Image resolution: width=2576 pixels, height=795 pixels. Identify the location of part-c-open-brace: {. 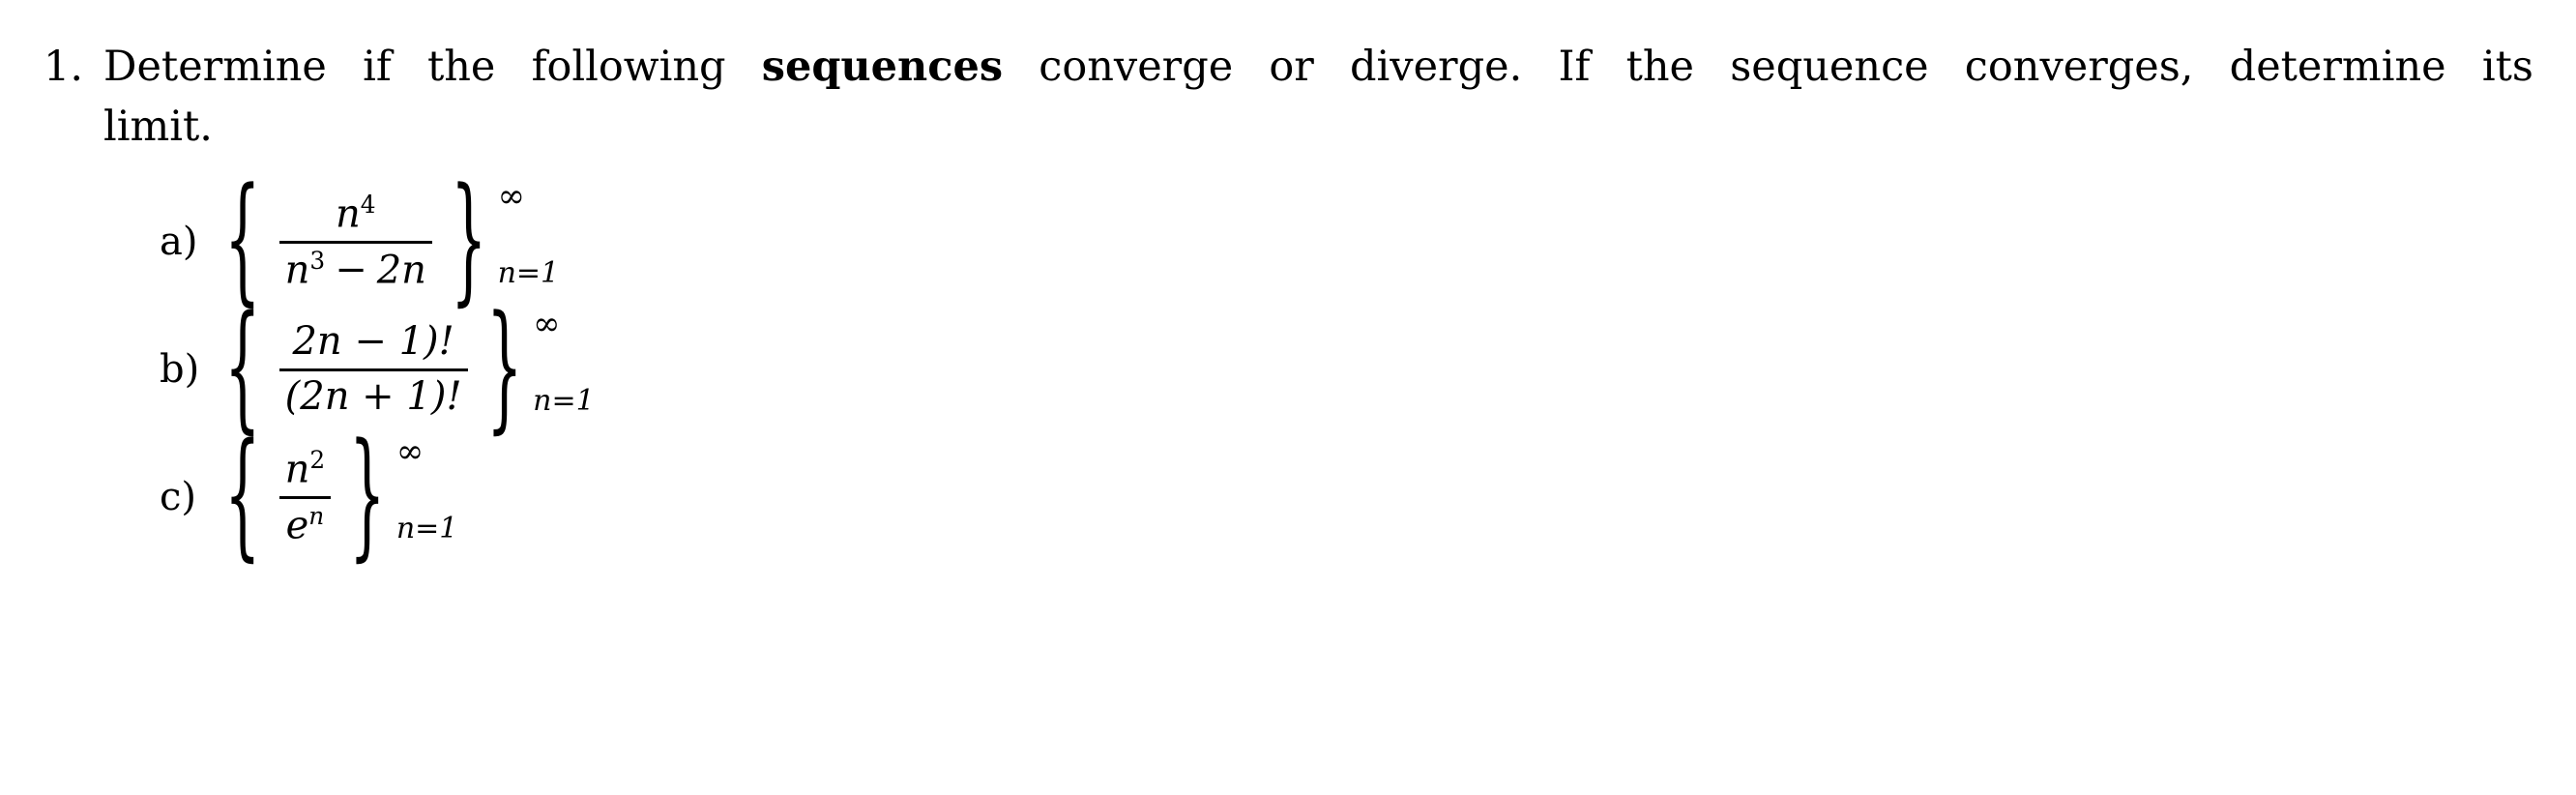
(242, 495).